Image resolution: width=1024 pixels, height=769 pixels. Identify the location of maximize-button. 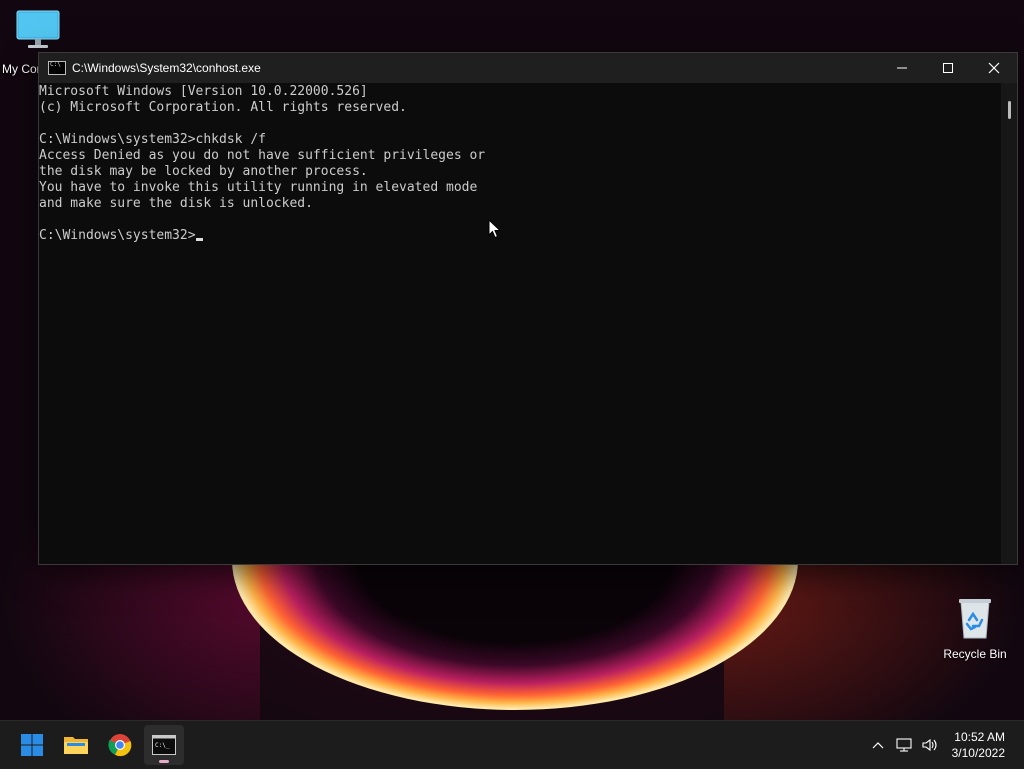
(948, 68).